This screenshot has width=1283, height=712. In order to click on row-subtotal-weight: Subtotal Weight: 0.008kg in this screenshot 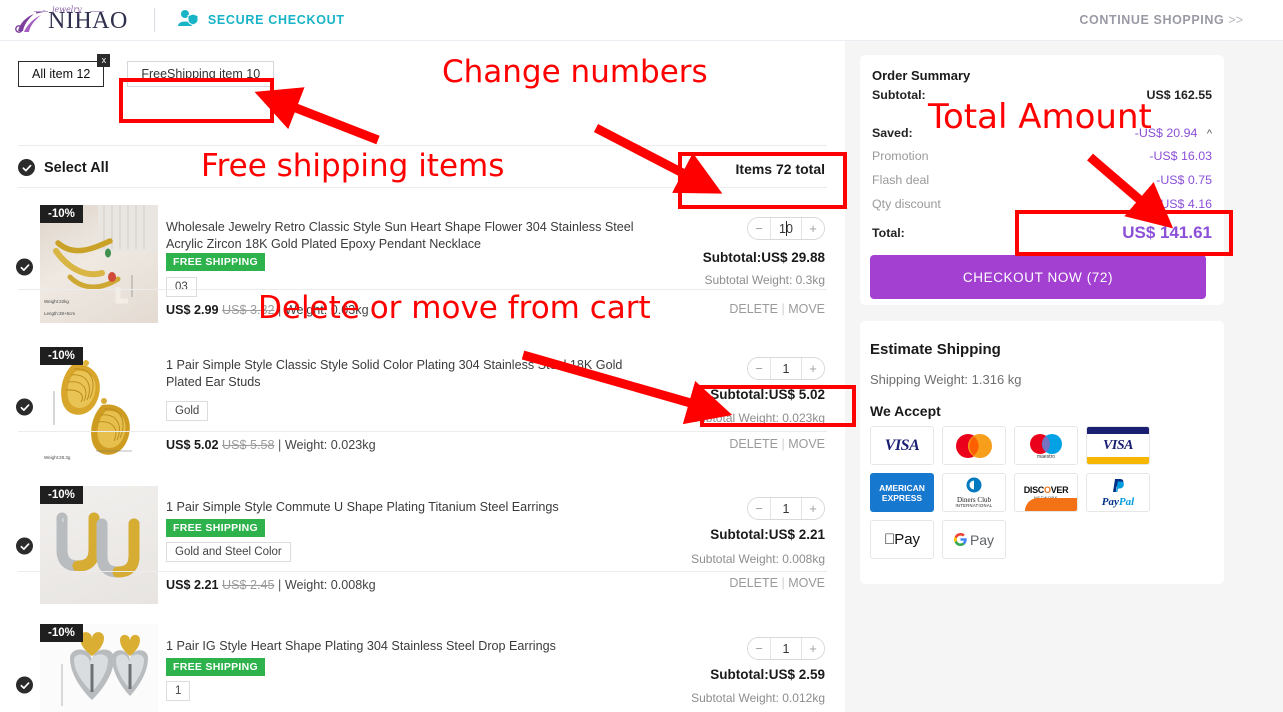, I will do `click(758, 559)`.